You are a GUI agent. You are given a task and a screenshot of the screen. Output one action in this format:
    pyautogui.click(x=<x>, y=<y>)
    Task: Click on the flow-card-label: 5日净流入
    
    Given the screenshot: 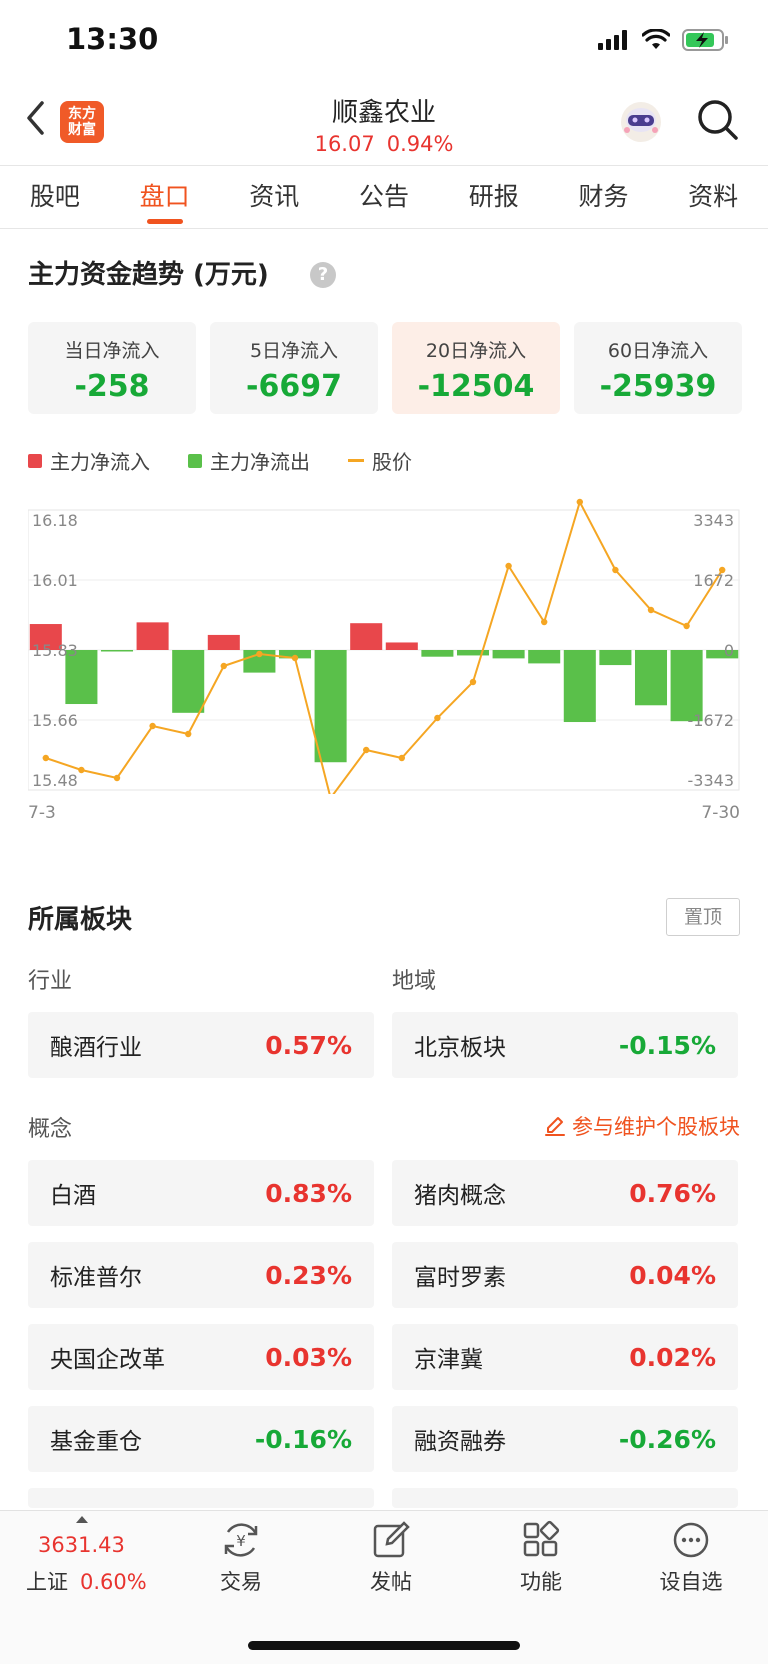 What is the action you would take?
    pyautogui.click(x=294, y=351)
    